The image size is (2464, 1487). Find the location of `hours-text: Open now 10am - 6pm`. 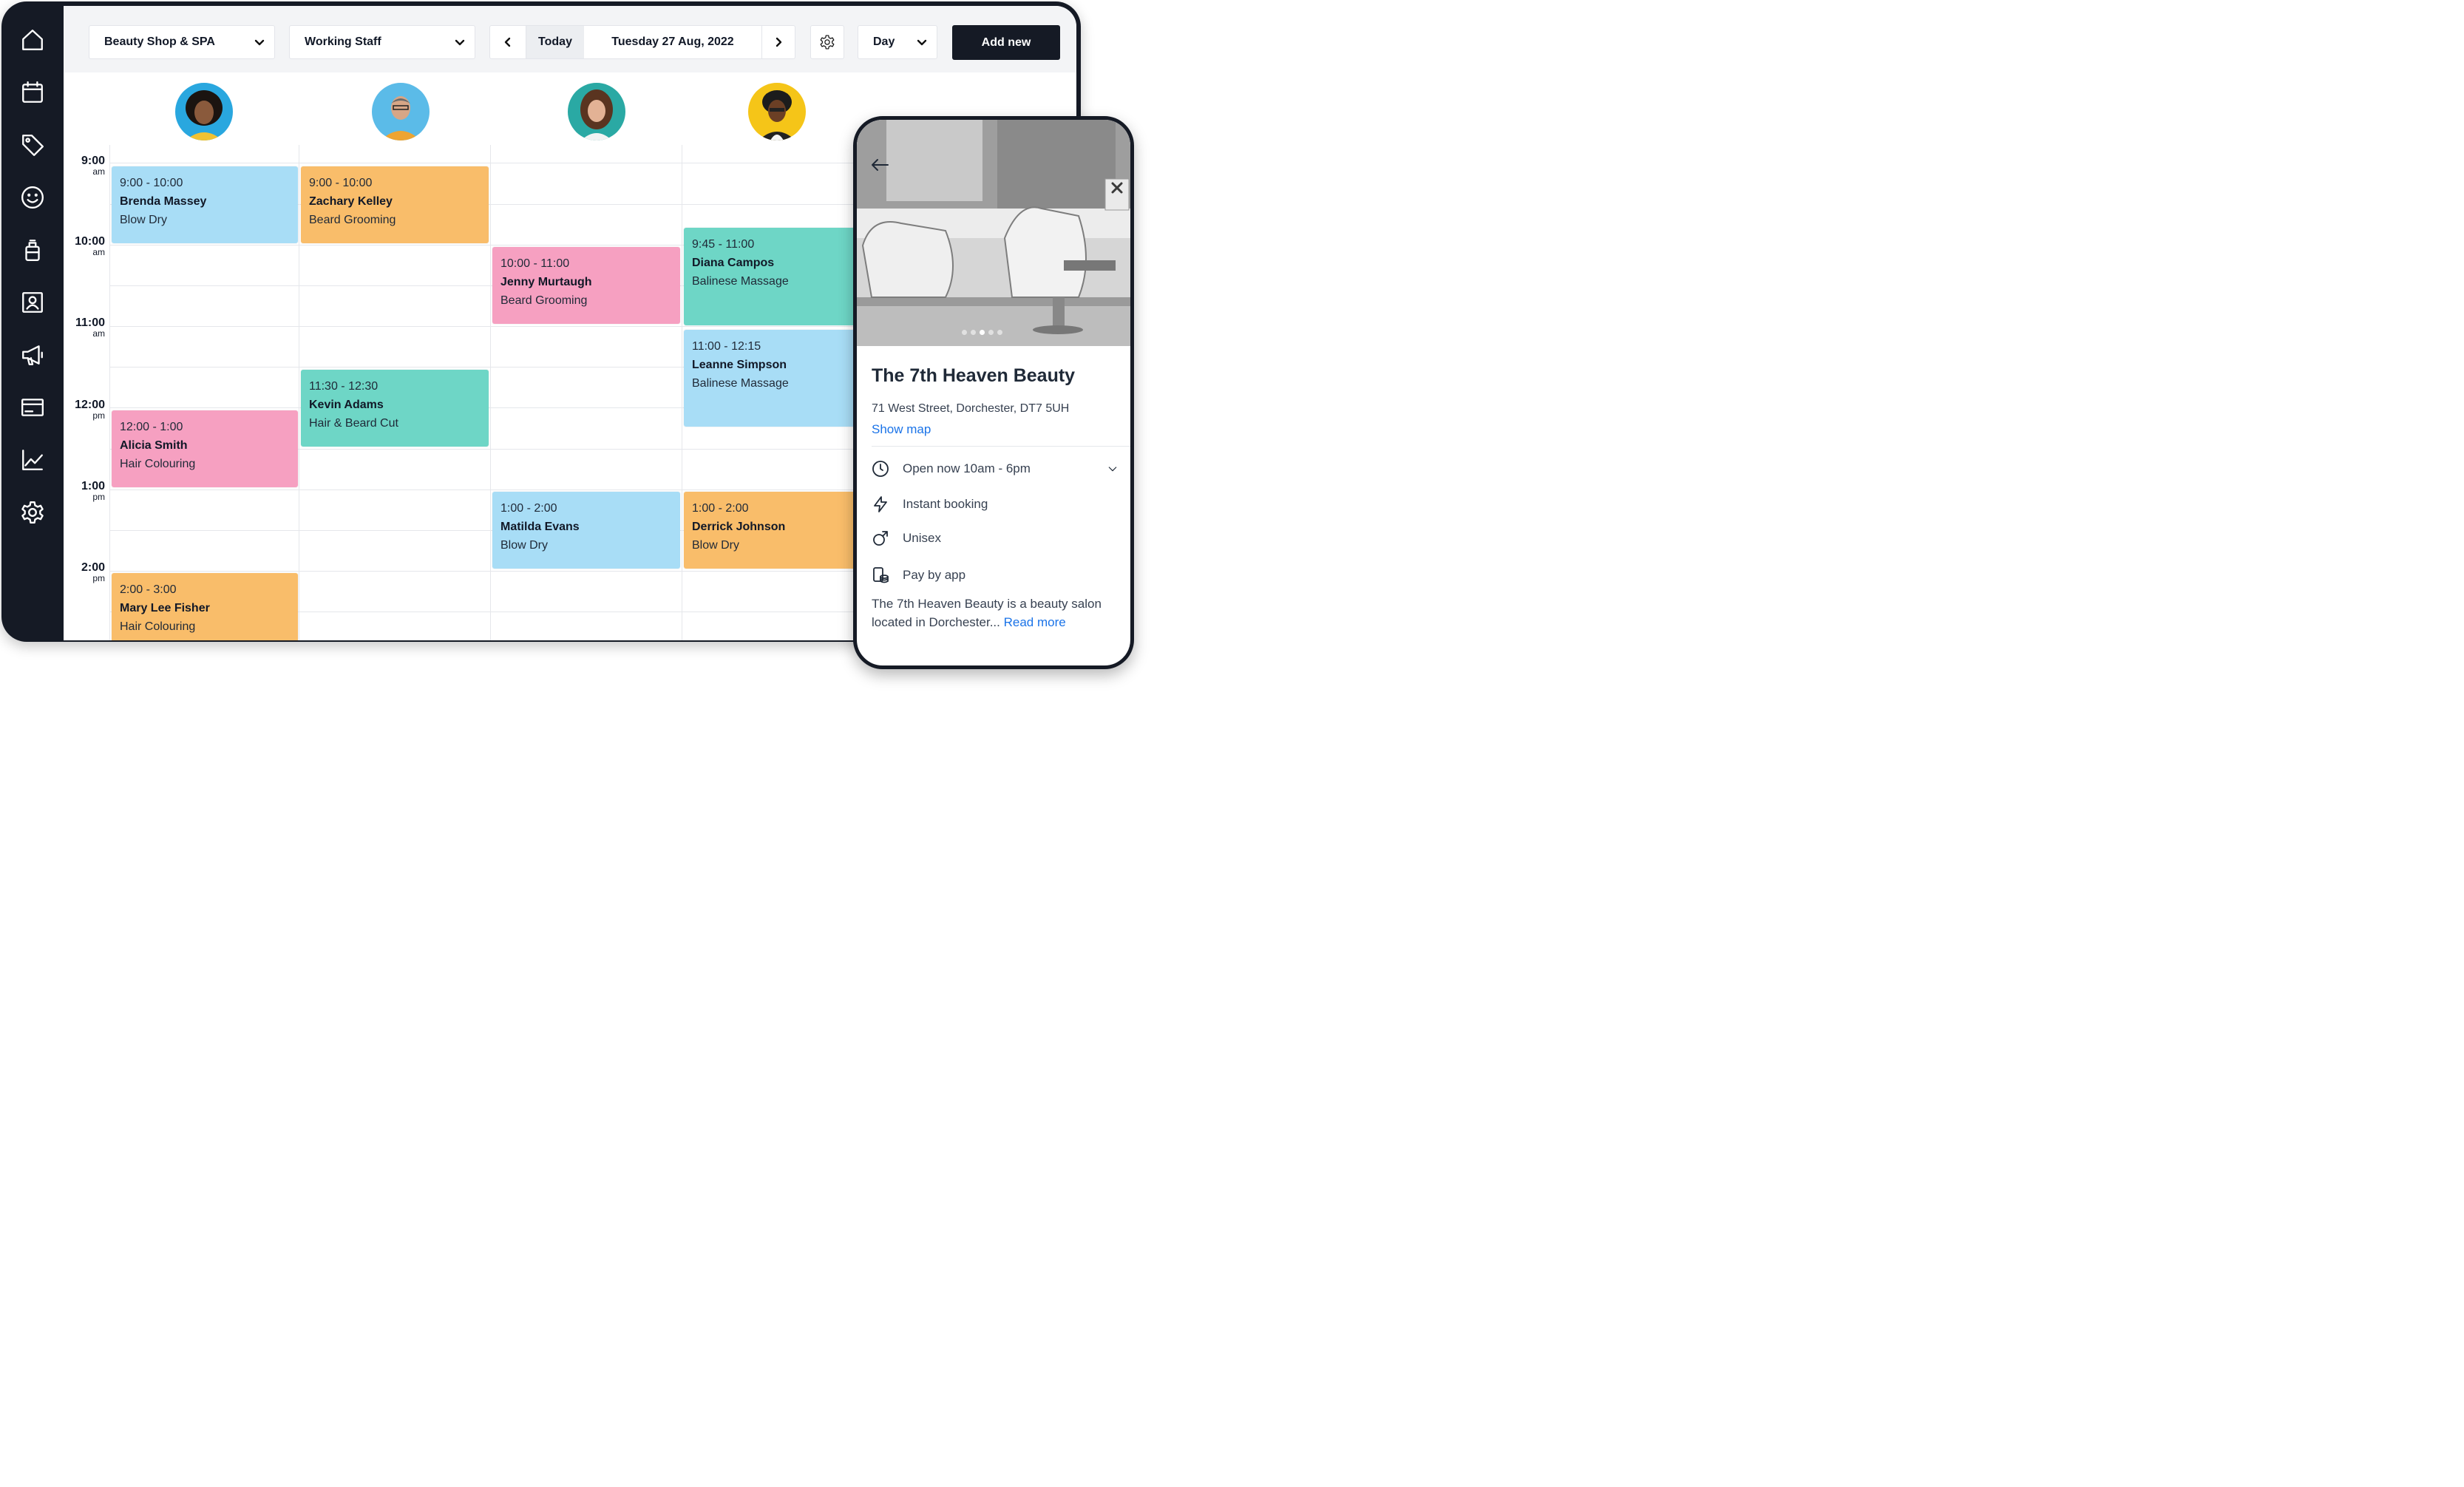

hours-text: Open now 10am - 6pm is located at coordinates (967, 468).